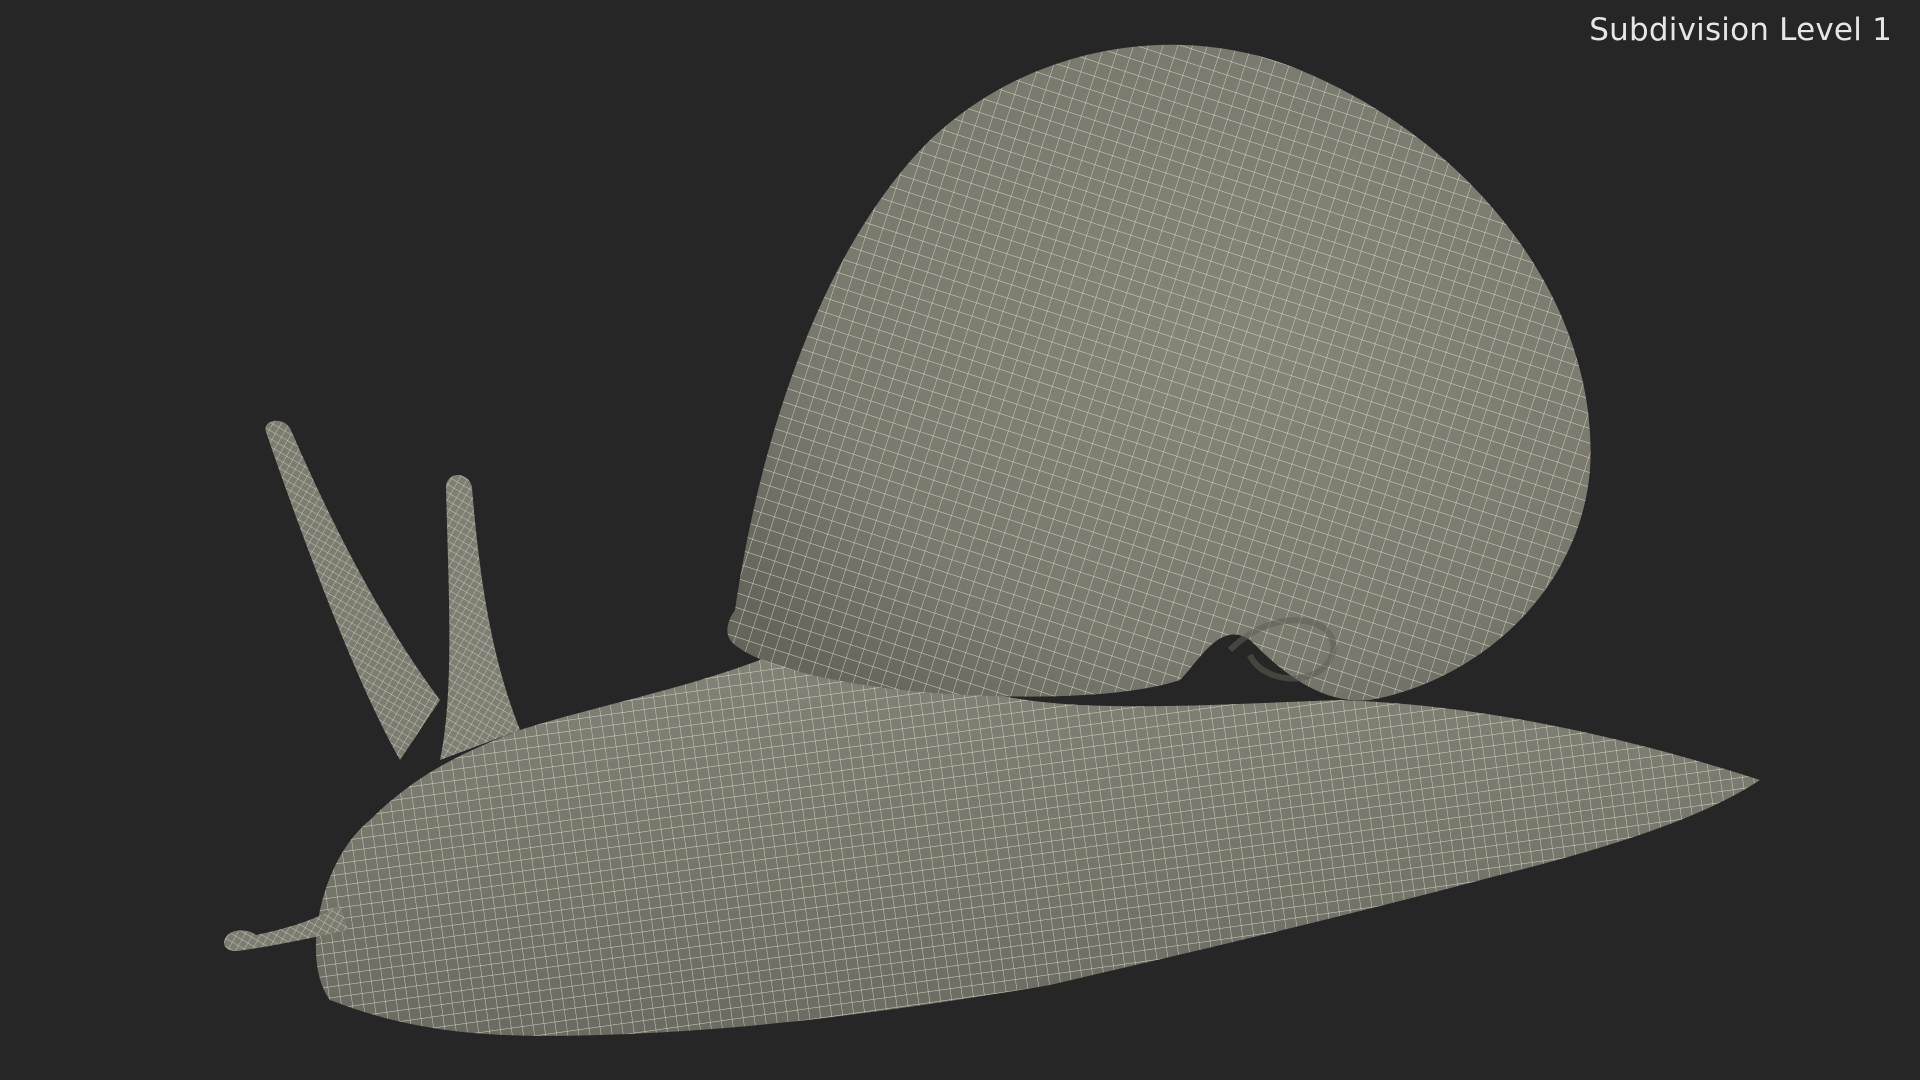  Describe the element at coordinates (352, 590) in the screenshot. I see `upper-left-tentacle` at that location.